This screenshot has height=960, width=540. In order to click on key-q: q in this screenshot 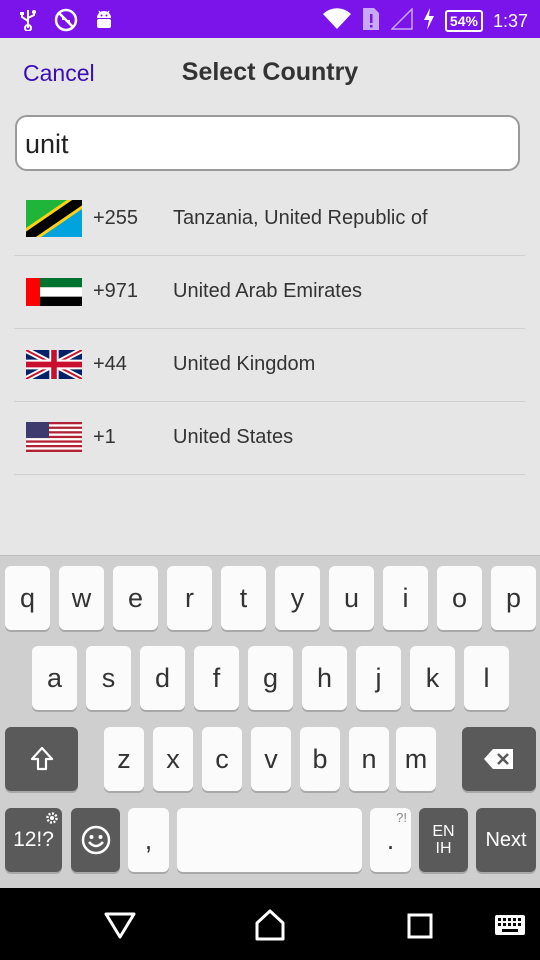, I will do `click(27, 598)`.